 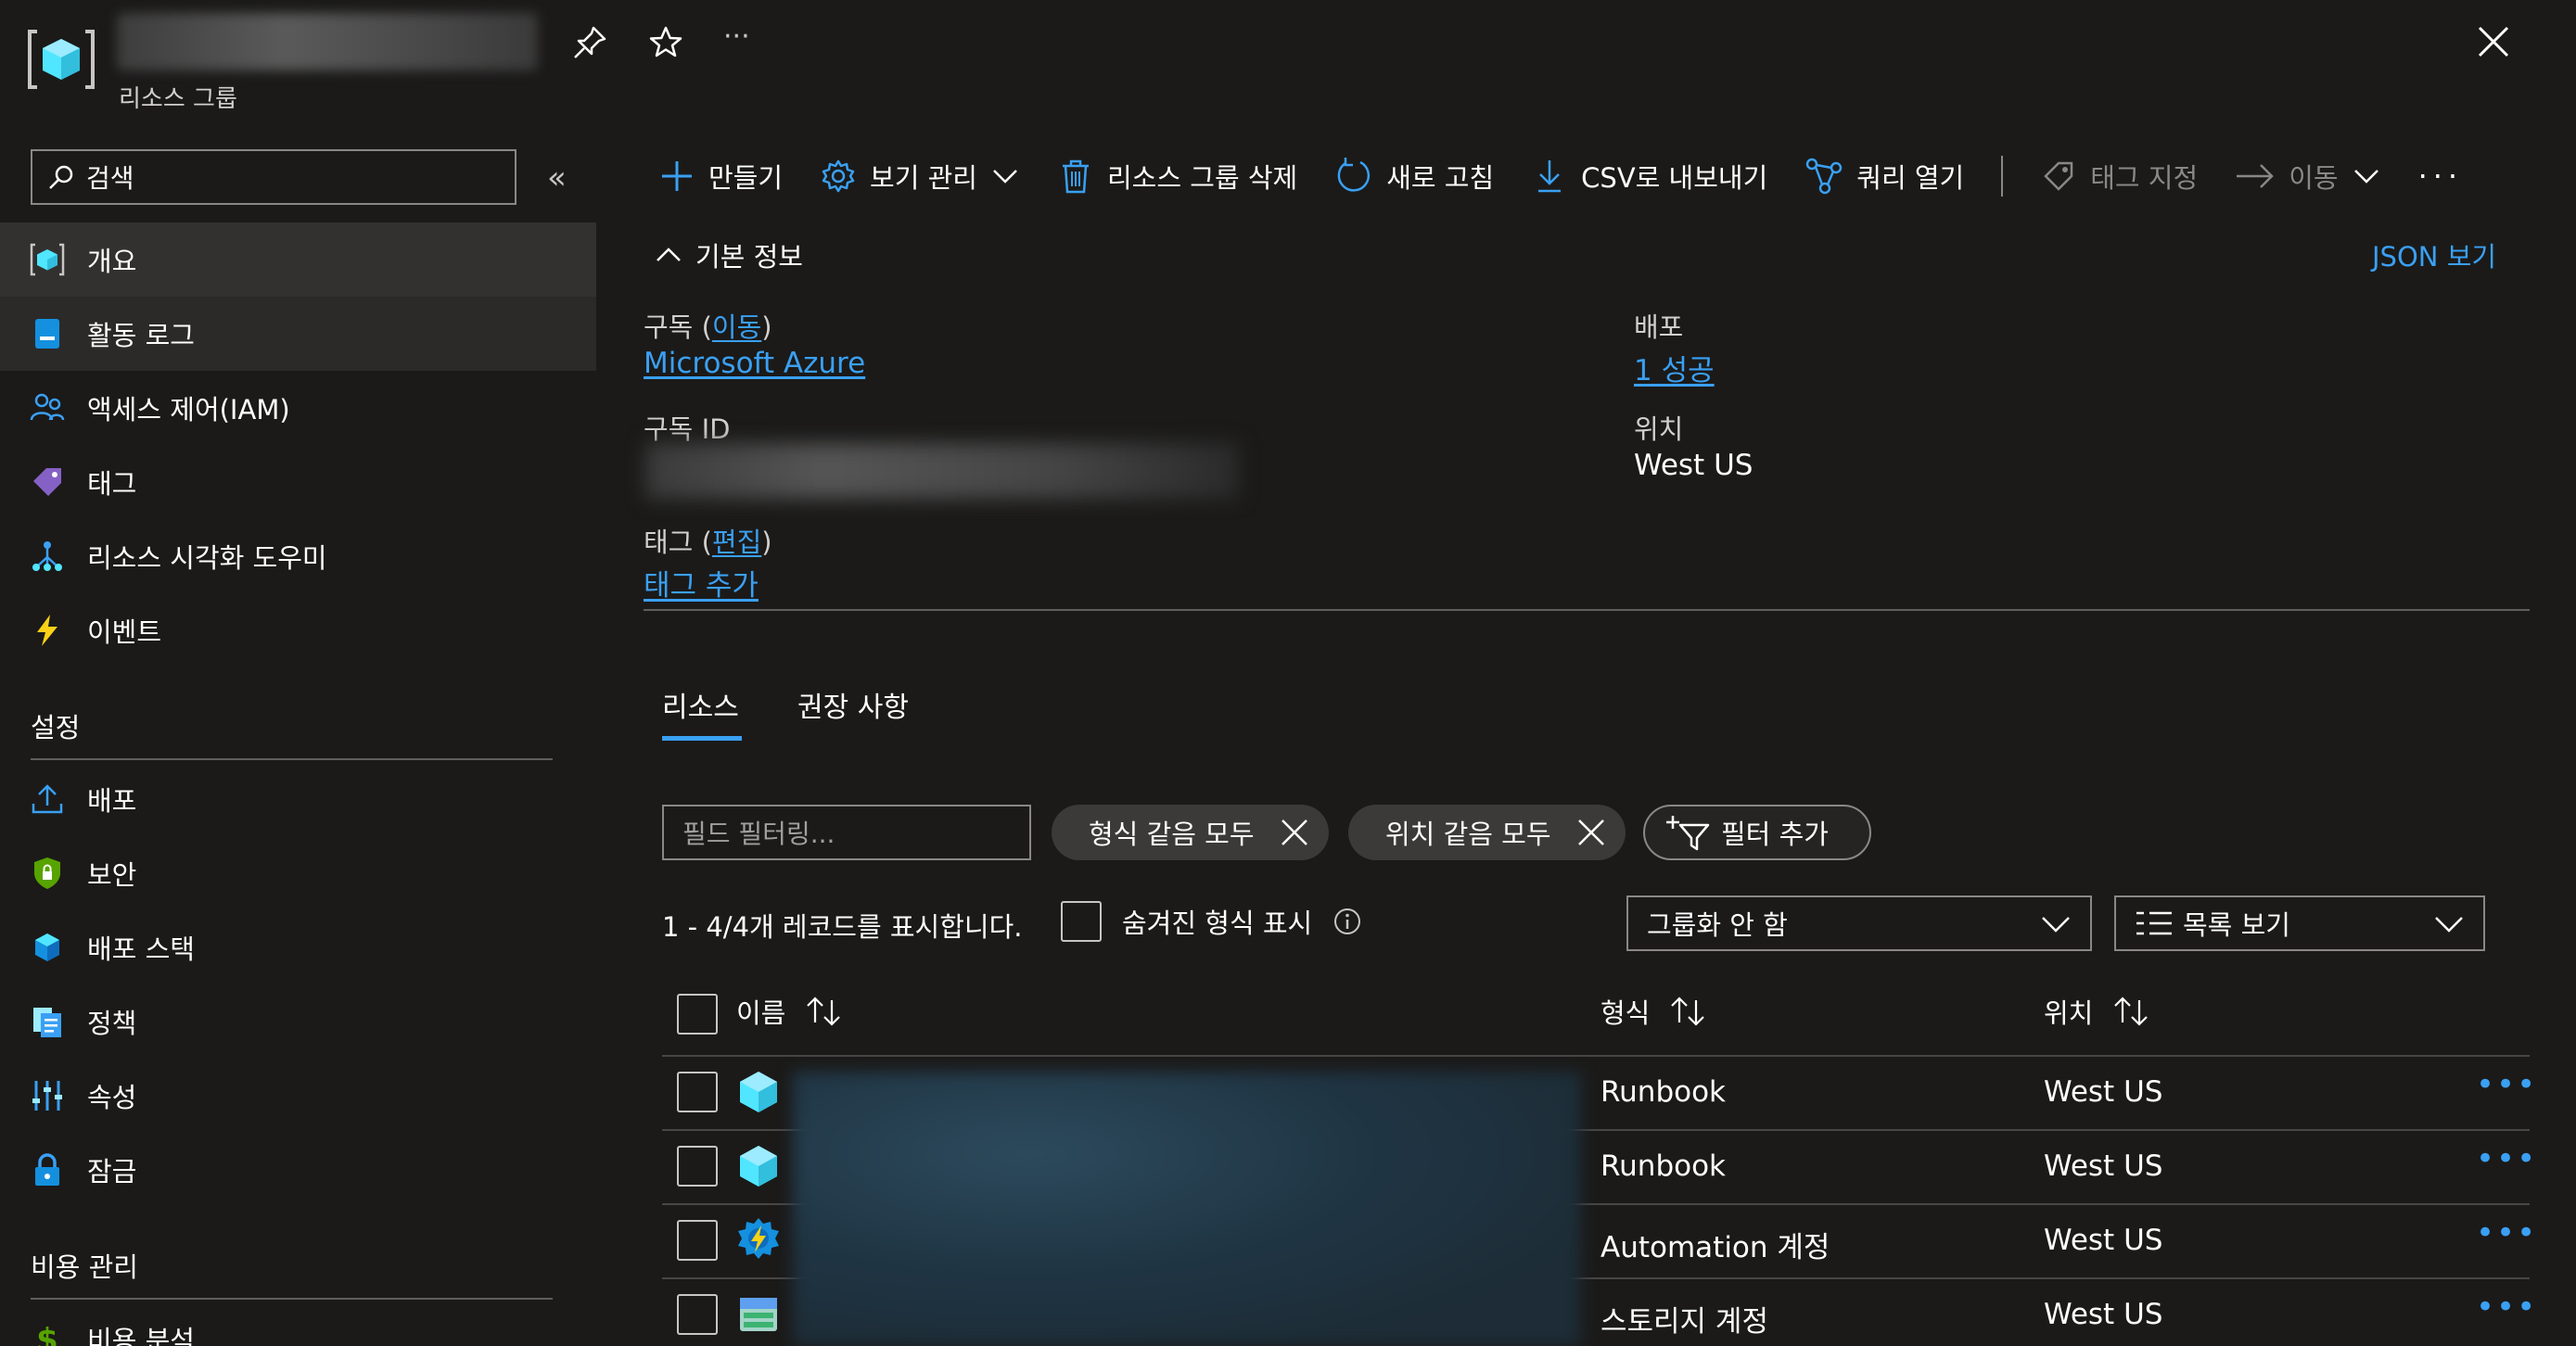 I want to click on subscription-link: Microsoft Azure, so click(x=754, y=363).